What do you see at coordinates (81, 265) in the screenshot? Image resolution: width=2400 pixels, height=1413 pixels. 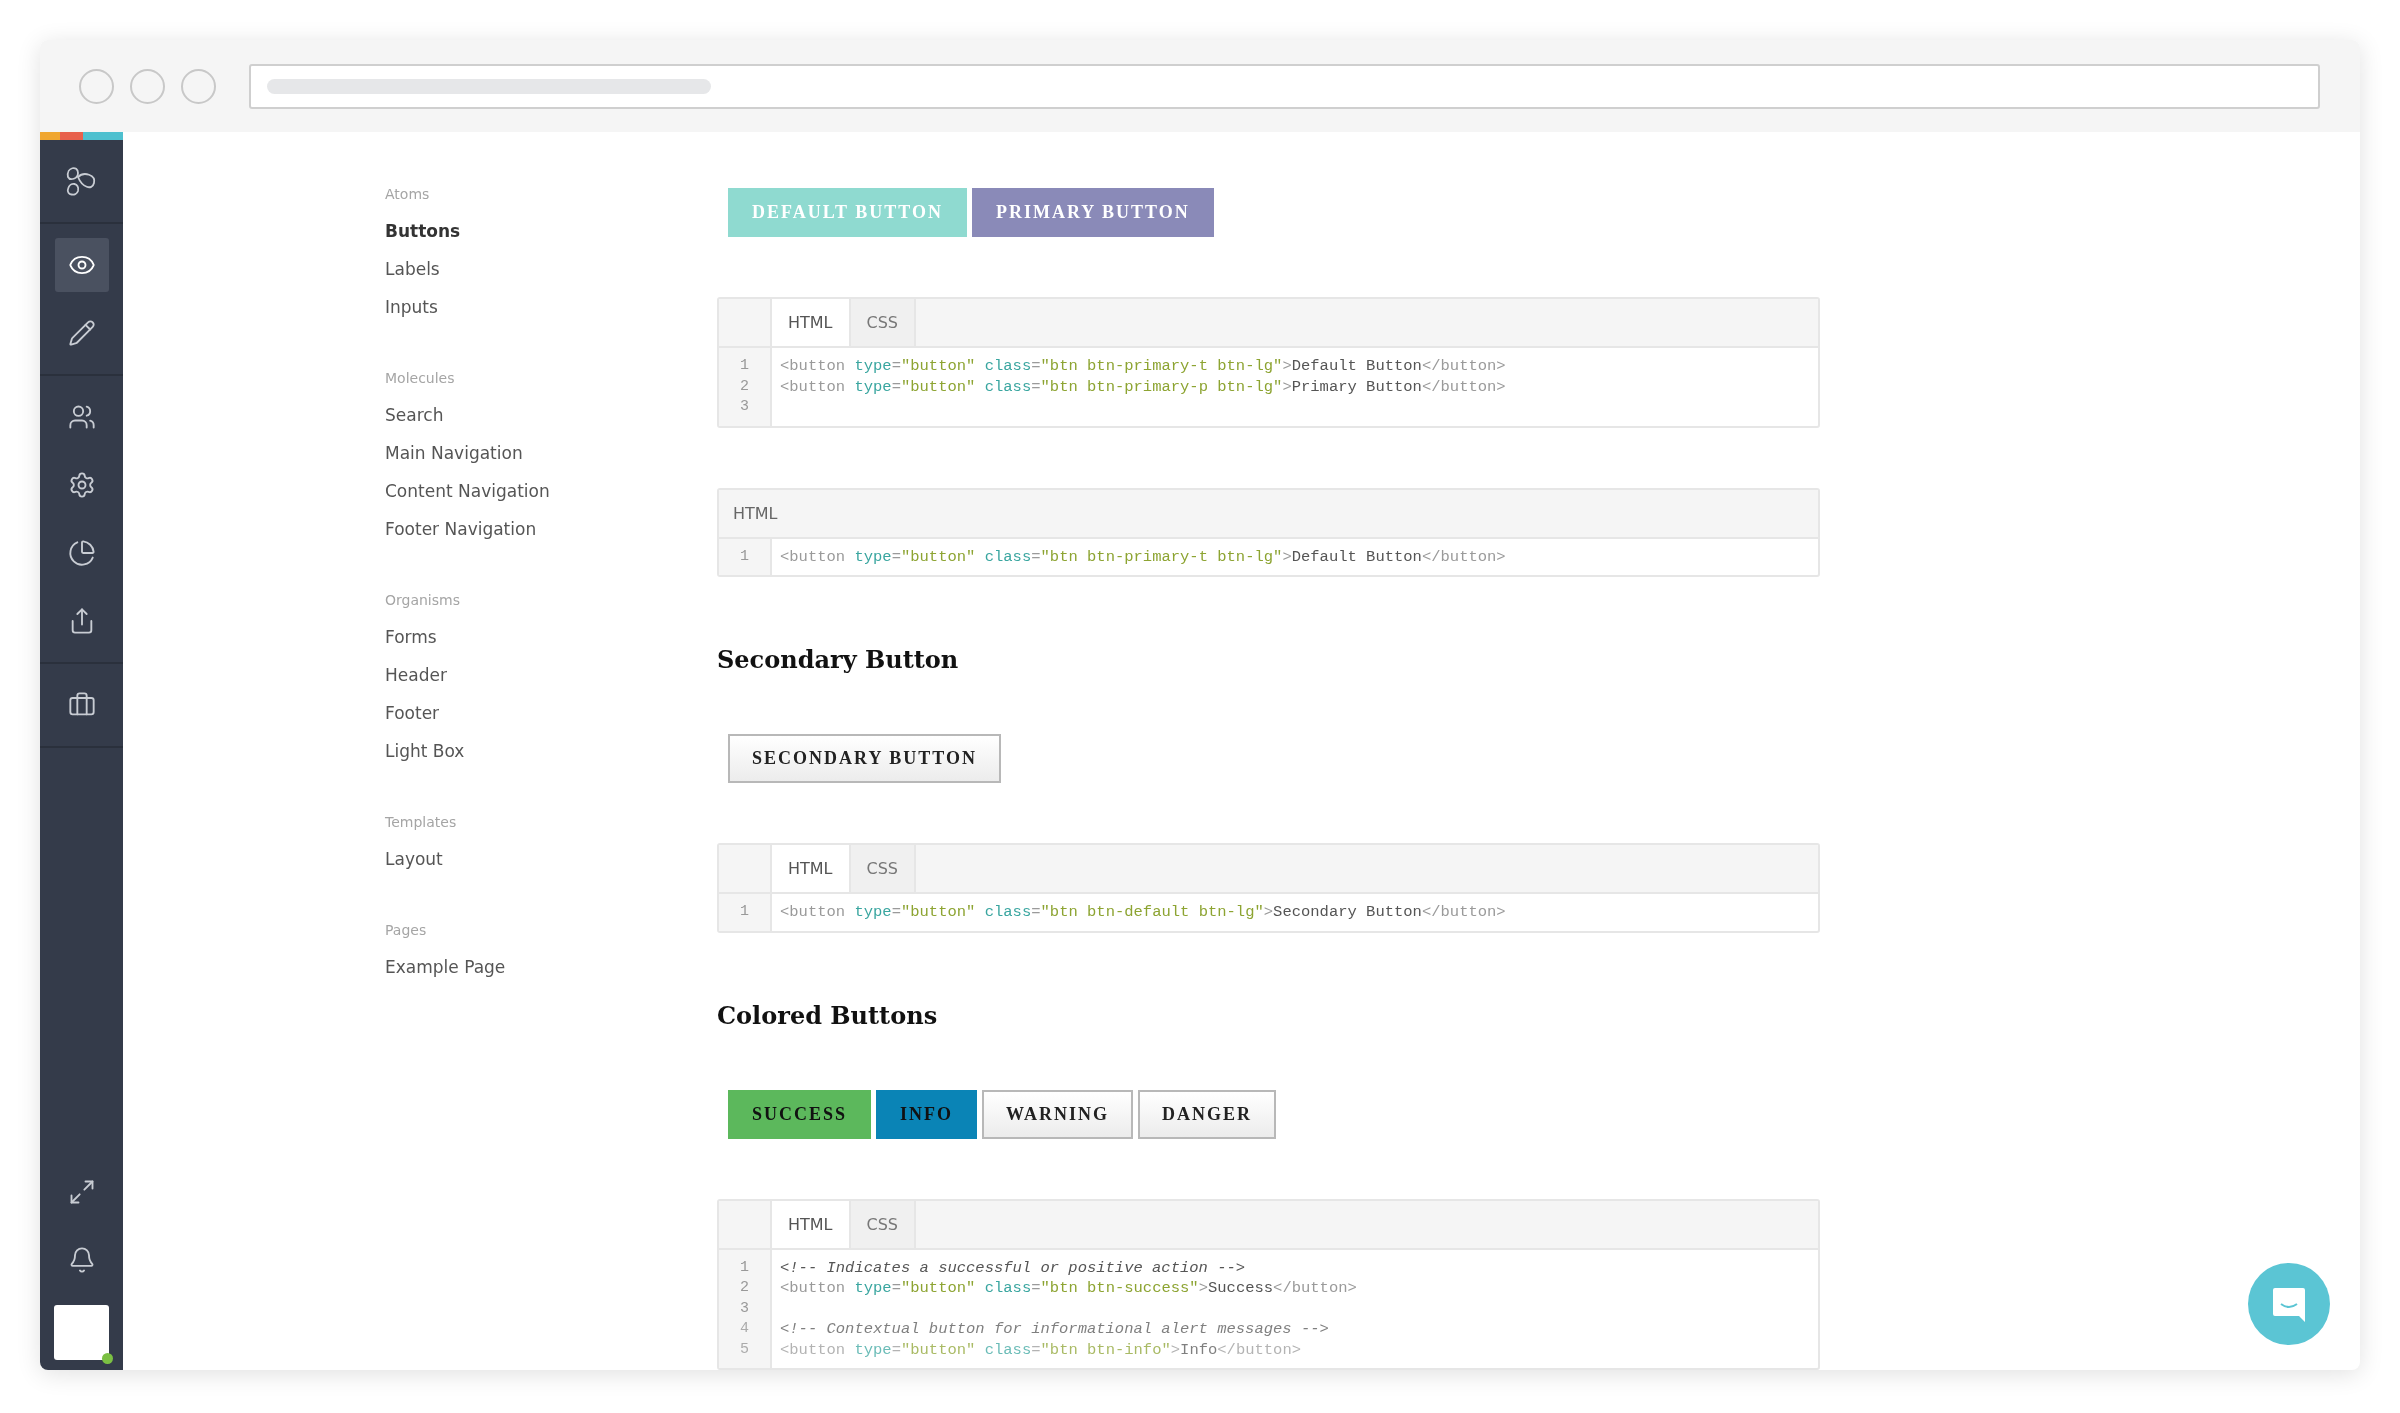 I see `sidebar-button` at bounding box center [81, 265].